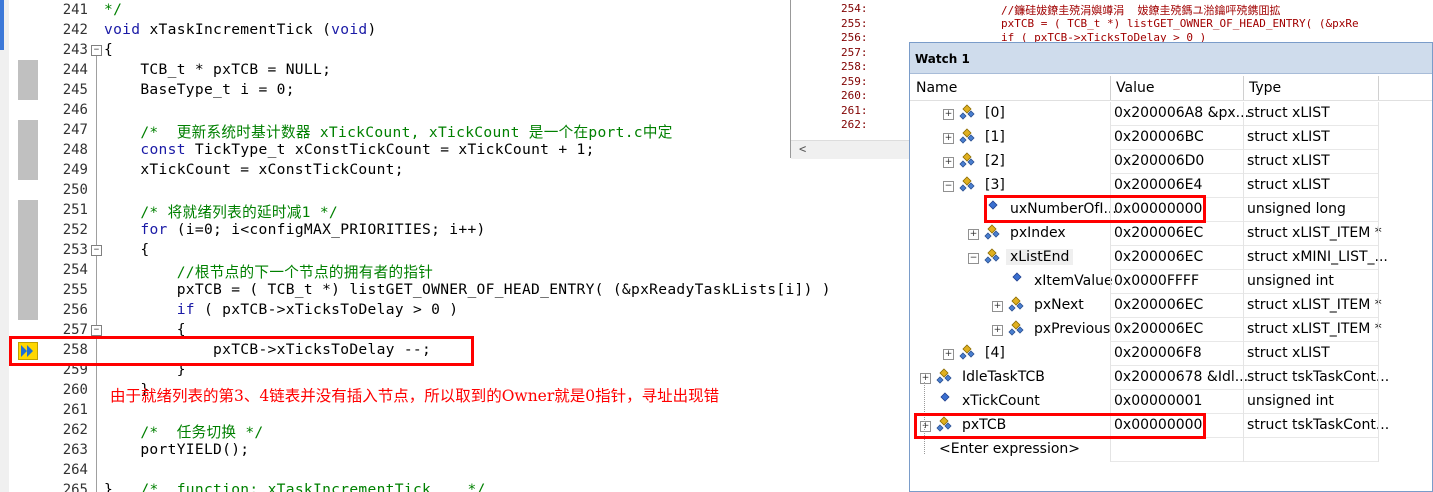 The width and height of the screenshot is (1433, 492). What do you see at coordinates (995, 161) in the screenshot?
I see `watch-name: [2]` at bounding box center [995, 161].